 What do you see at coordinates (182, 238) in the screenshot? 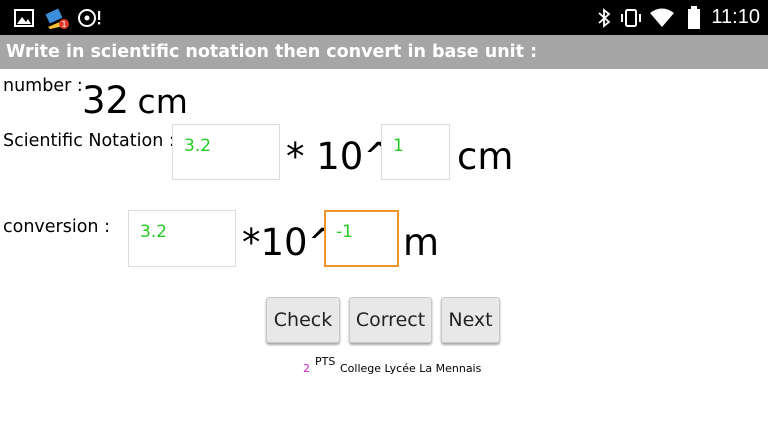
I see `conversion-mantissa-input: 3.2` at bounding box center [182, 238].